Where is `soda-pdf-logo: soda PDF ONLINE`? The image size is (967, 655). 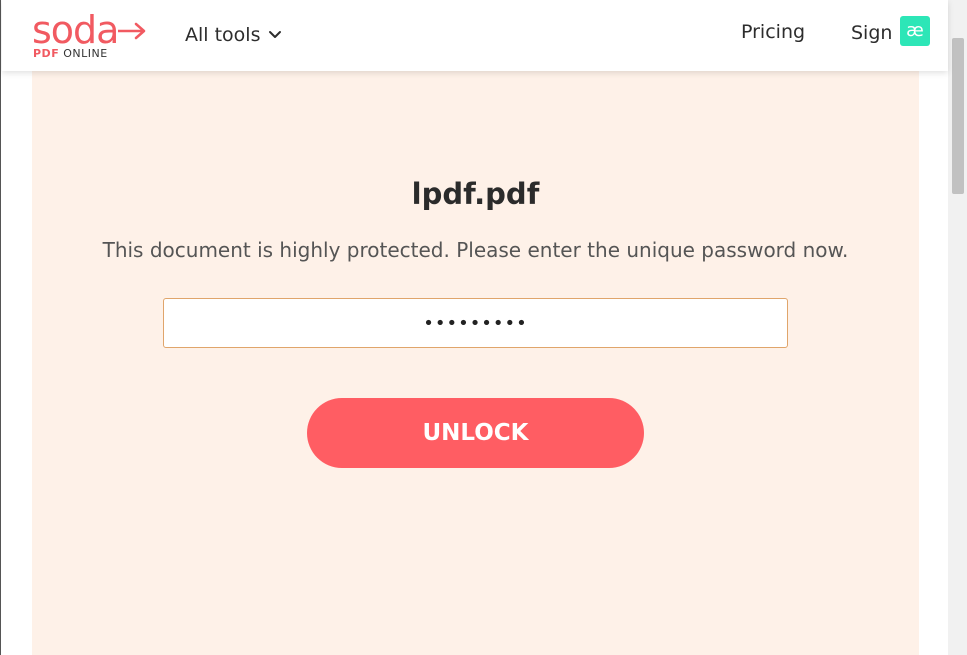 soda-pdf-logo: soda PDF ONLINE is located at coordinates (92, 36).